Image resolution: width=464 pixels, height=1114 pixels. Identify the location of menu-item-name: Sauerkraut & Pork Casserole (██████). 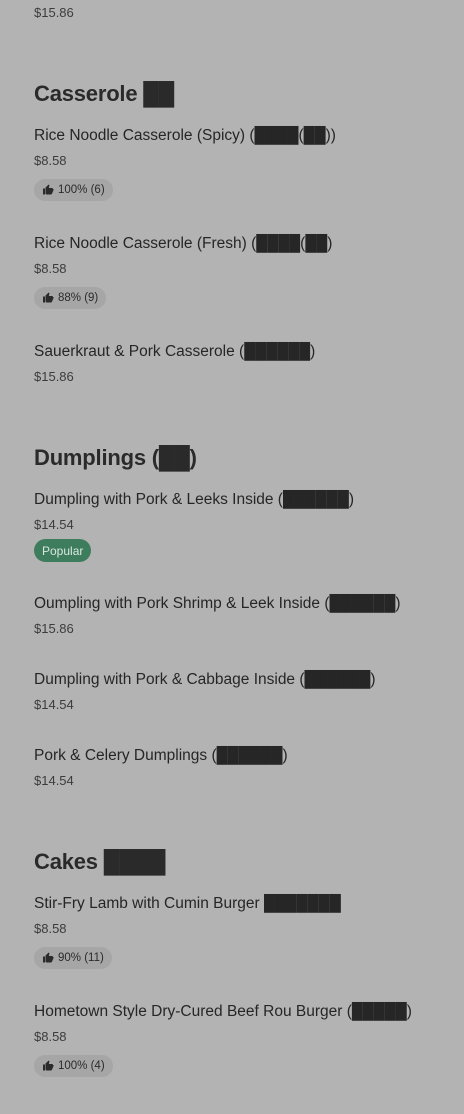
(174, 352).